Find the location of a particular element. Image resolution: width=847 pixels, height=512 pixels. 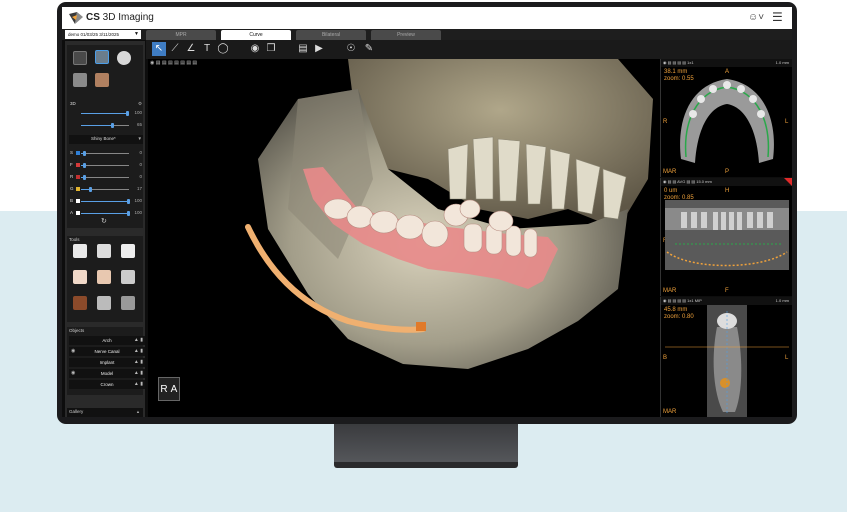

cross-section-image is located at coordinates (727, 361).